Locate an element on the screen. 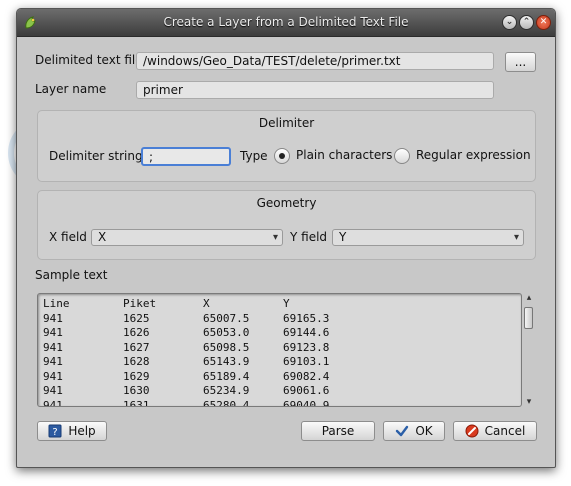 Image resolution: width=571 pixels, height=486 pixels. parse-button: Parse is located at coordinates (338, 431).